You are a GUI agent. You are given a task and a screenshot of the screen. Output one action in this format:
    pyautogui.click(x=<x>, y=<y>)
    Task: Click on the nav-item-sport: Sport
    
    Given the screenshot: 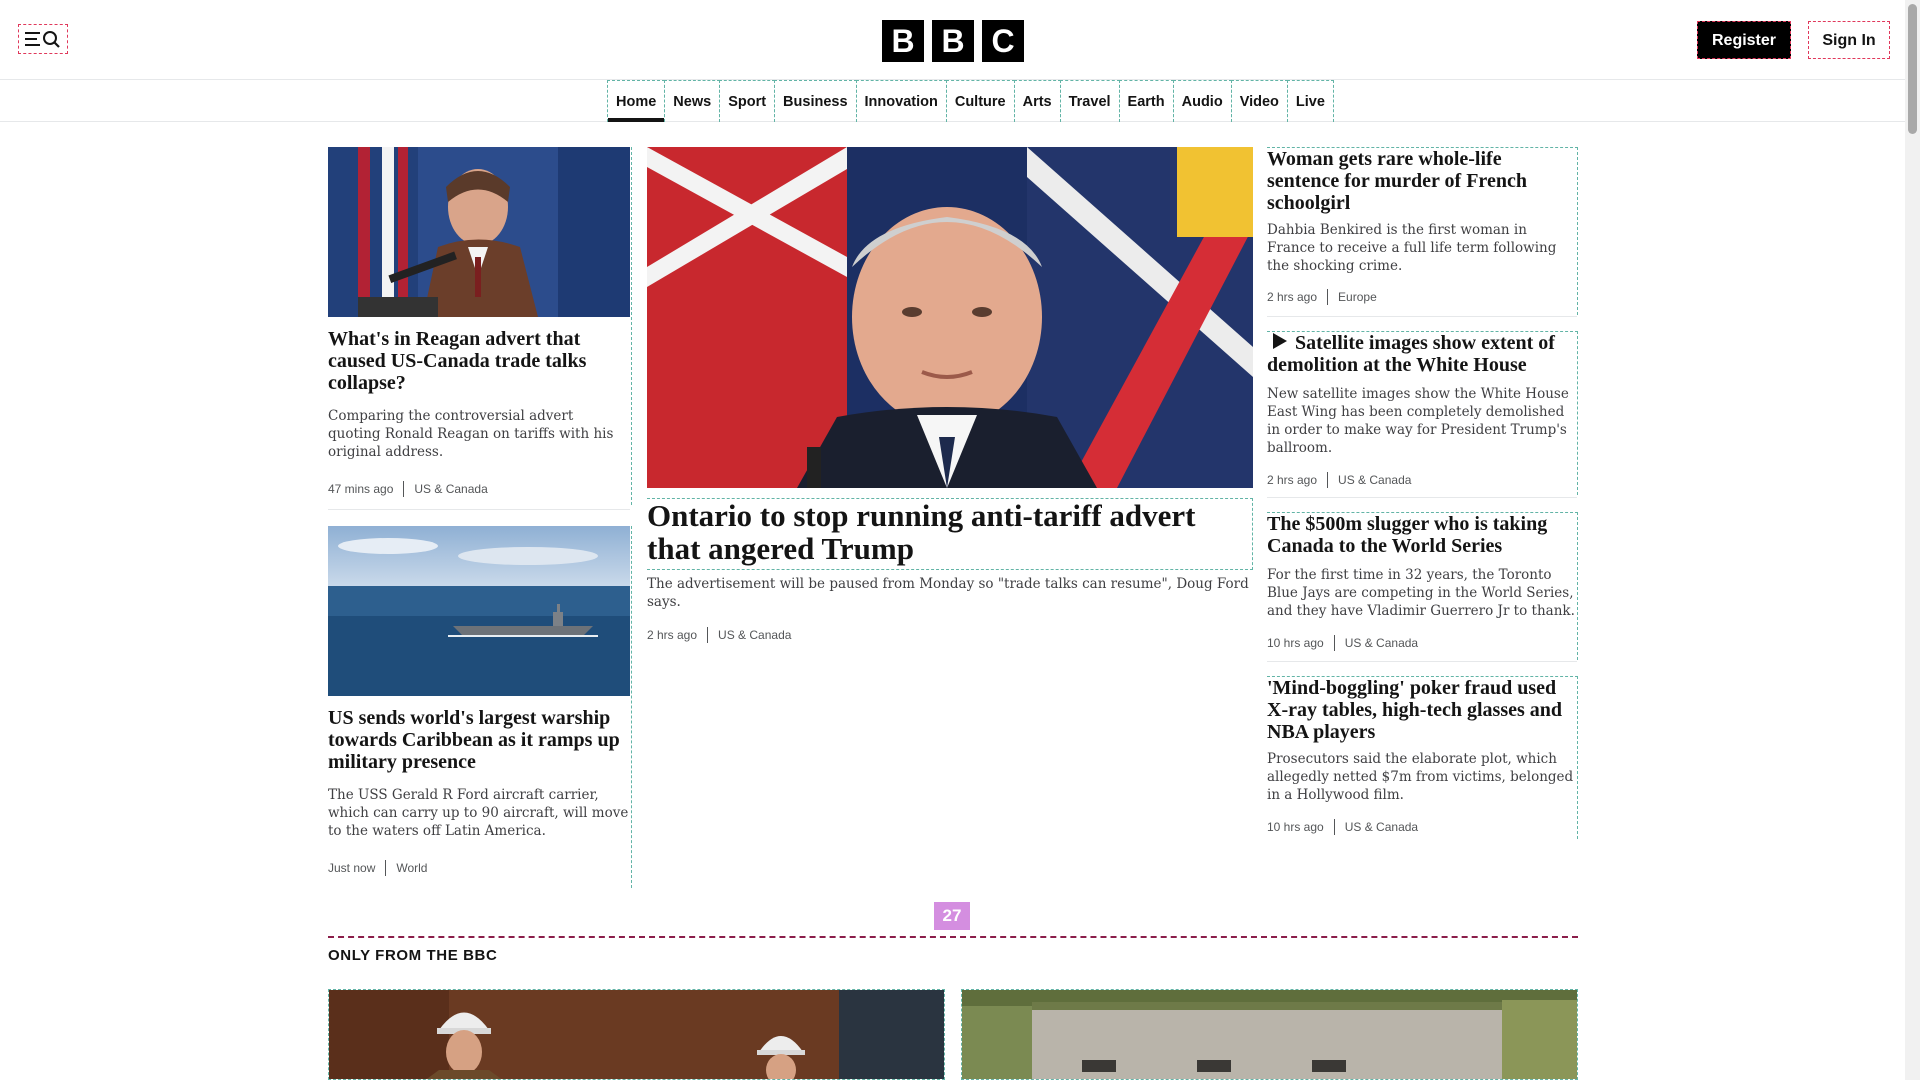 What is the action you would take?
    pyautogui.click(x=747, y=101)
    